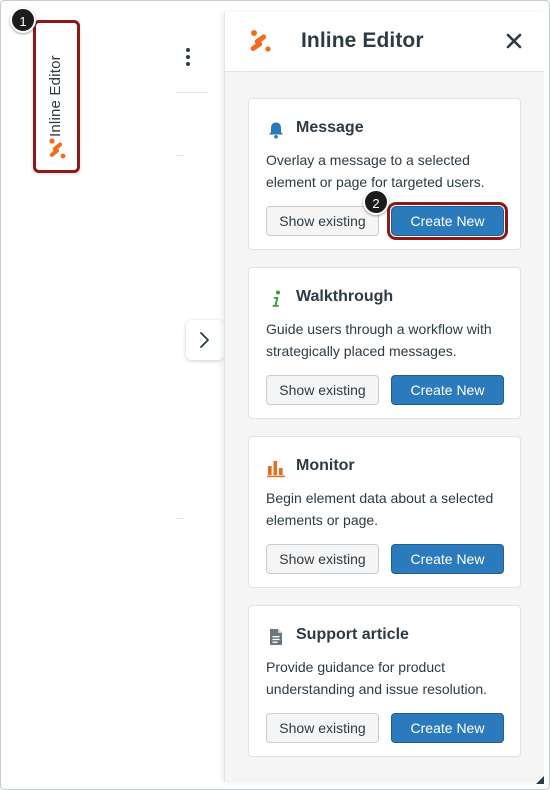 The image size is (550, 790). Describe the element at coordinates (345, 296) in the screenshot. I see `card-title: Walkthrough` at that location.